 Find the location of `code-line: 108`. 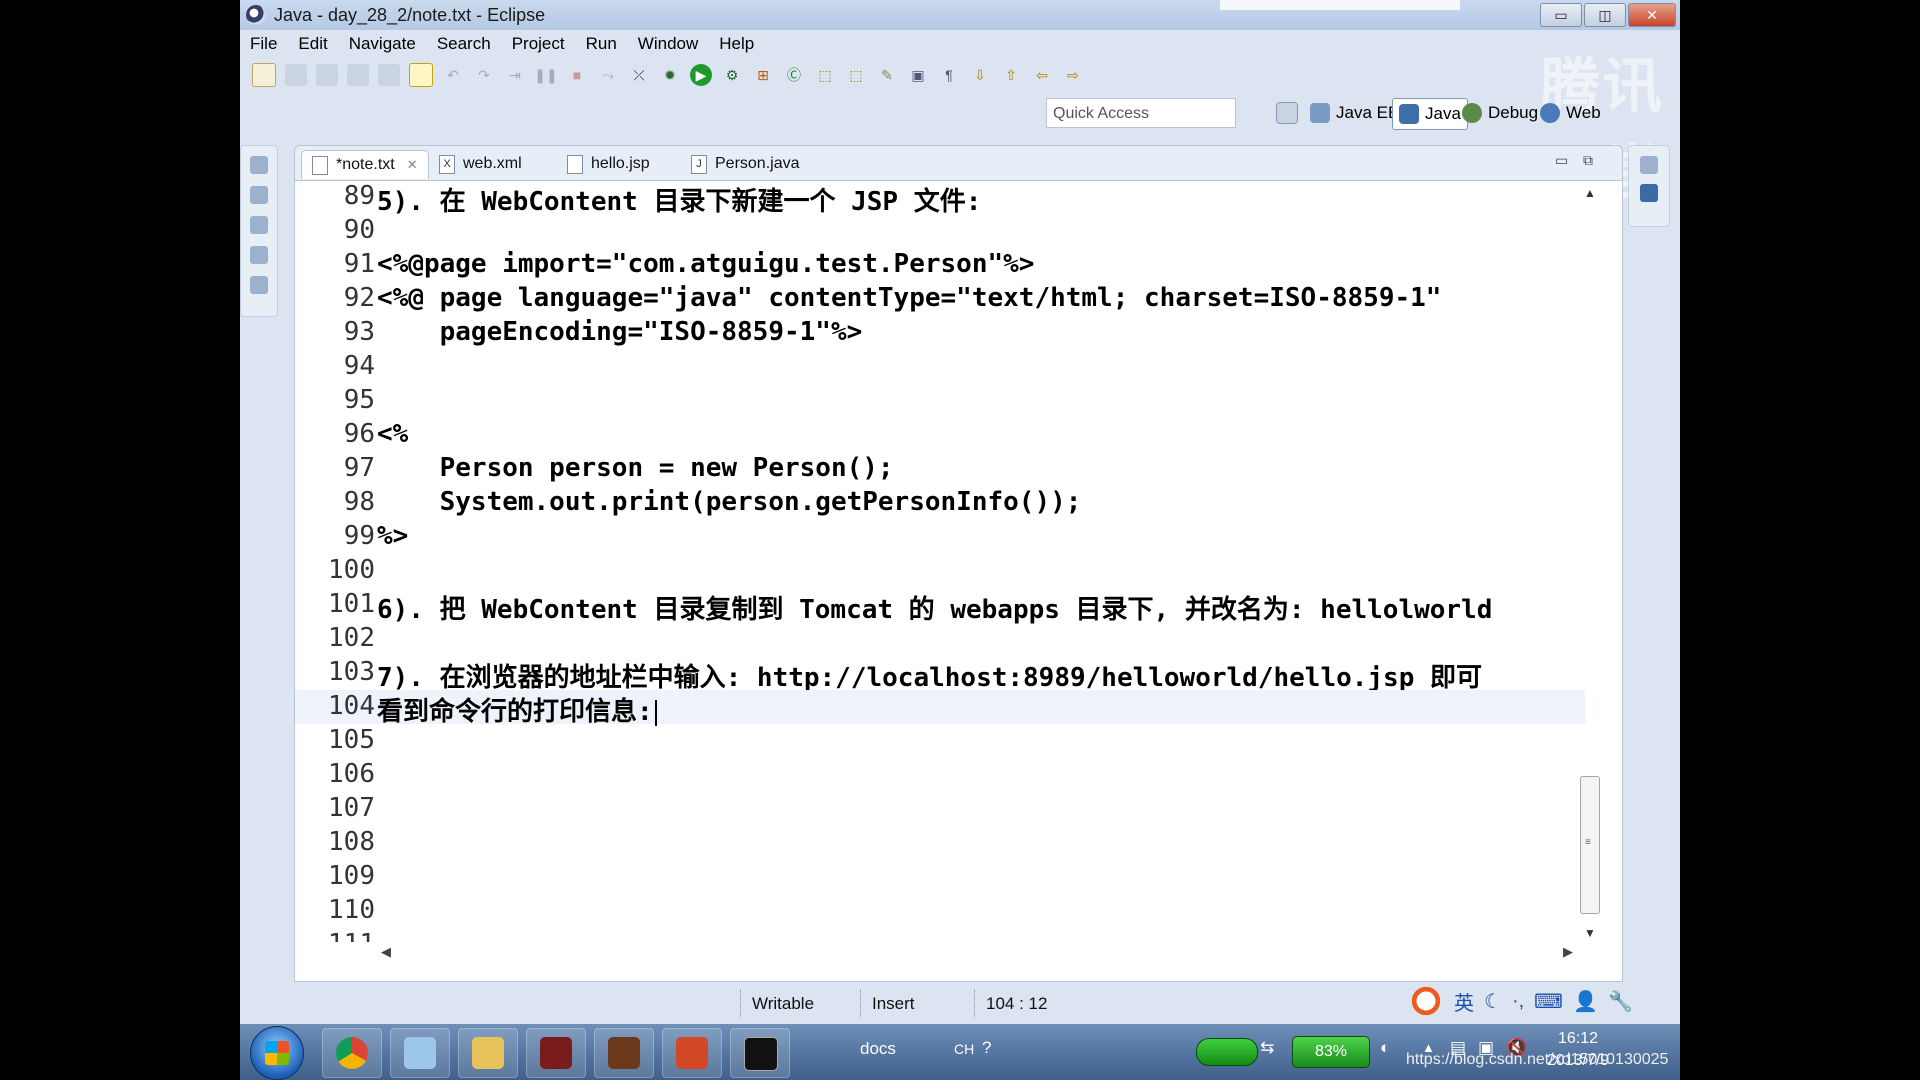

code-line: 108 is located at coordinates (940, 843).